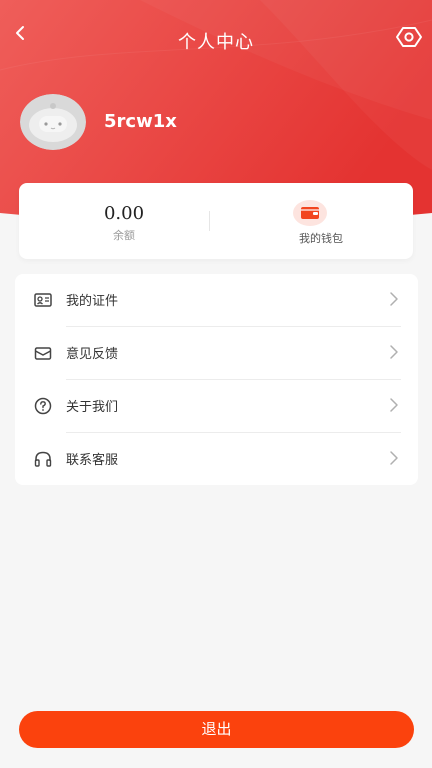 This screenshot has width=432, height=768. I want to click on hexagon-gear-icon, so click(409, 37).